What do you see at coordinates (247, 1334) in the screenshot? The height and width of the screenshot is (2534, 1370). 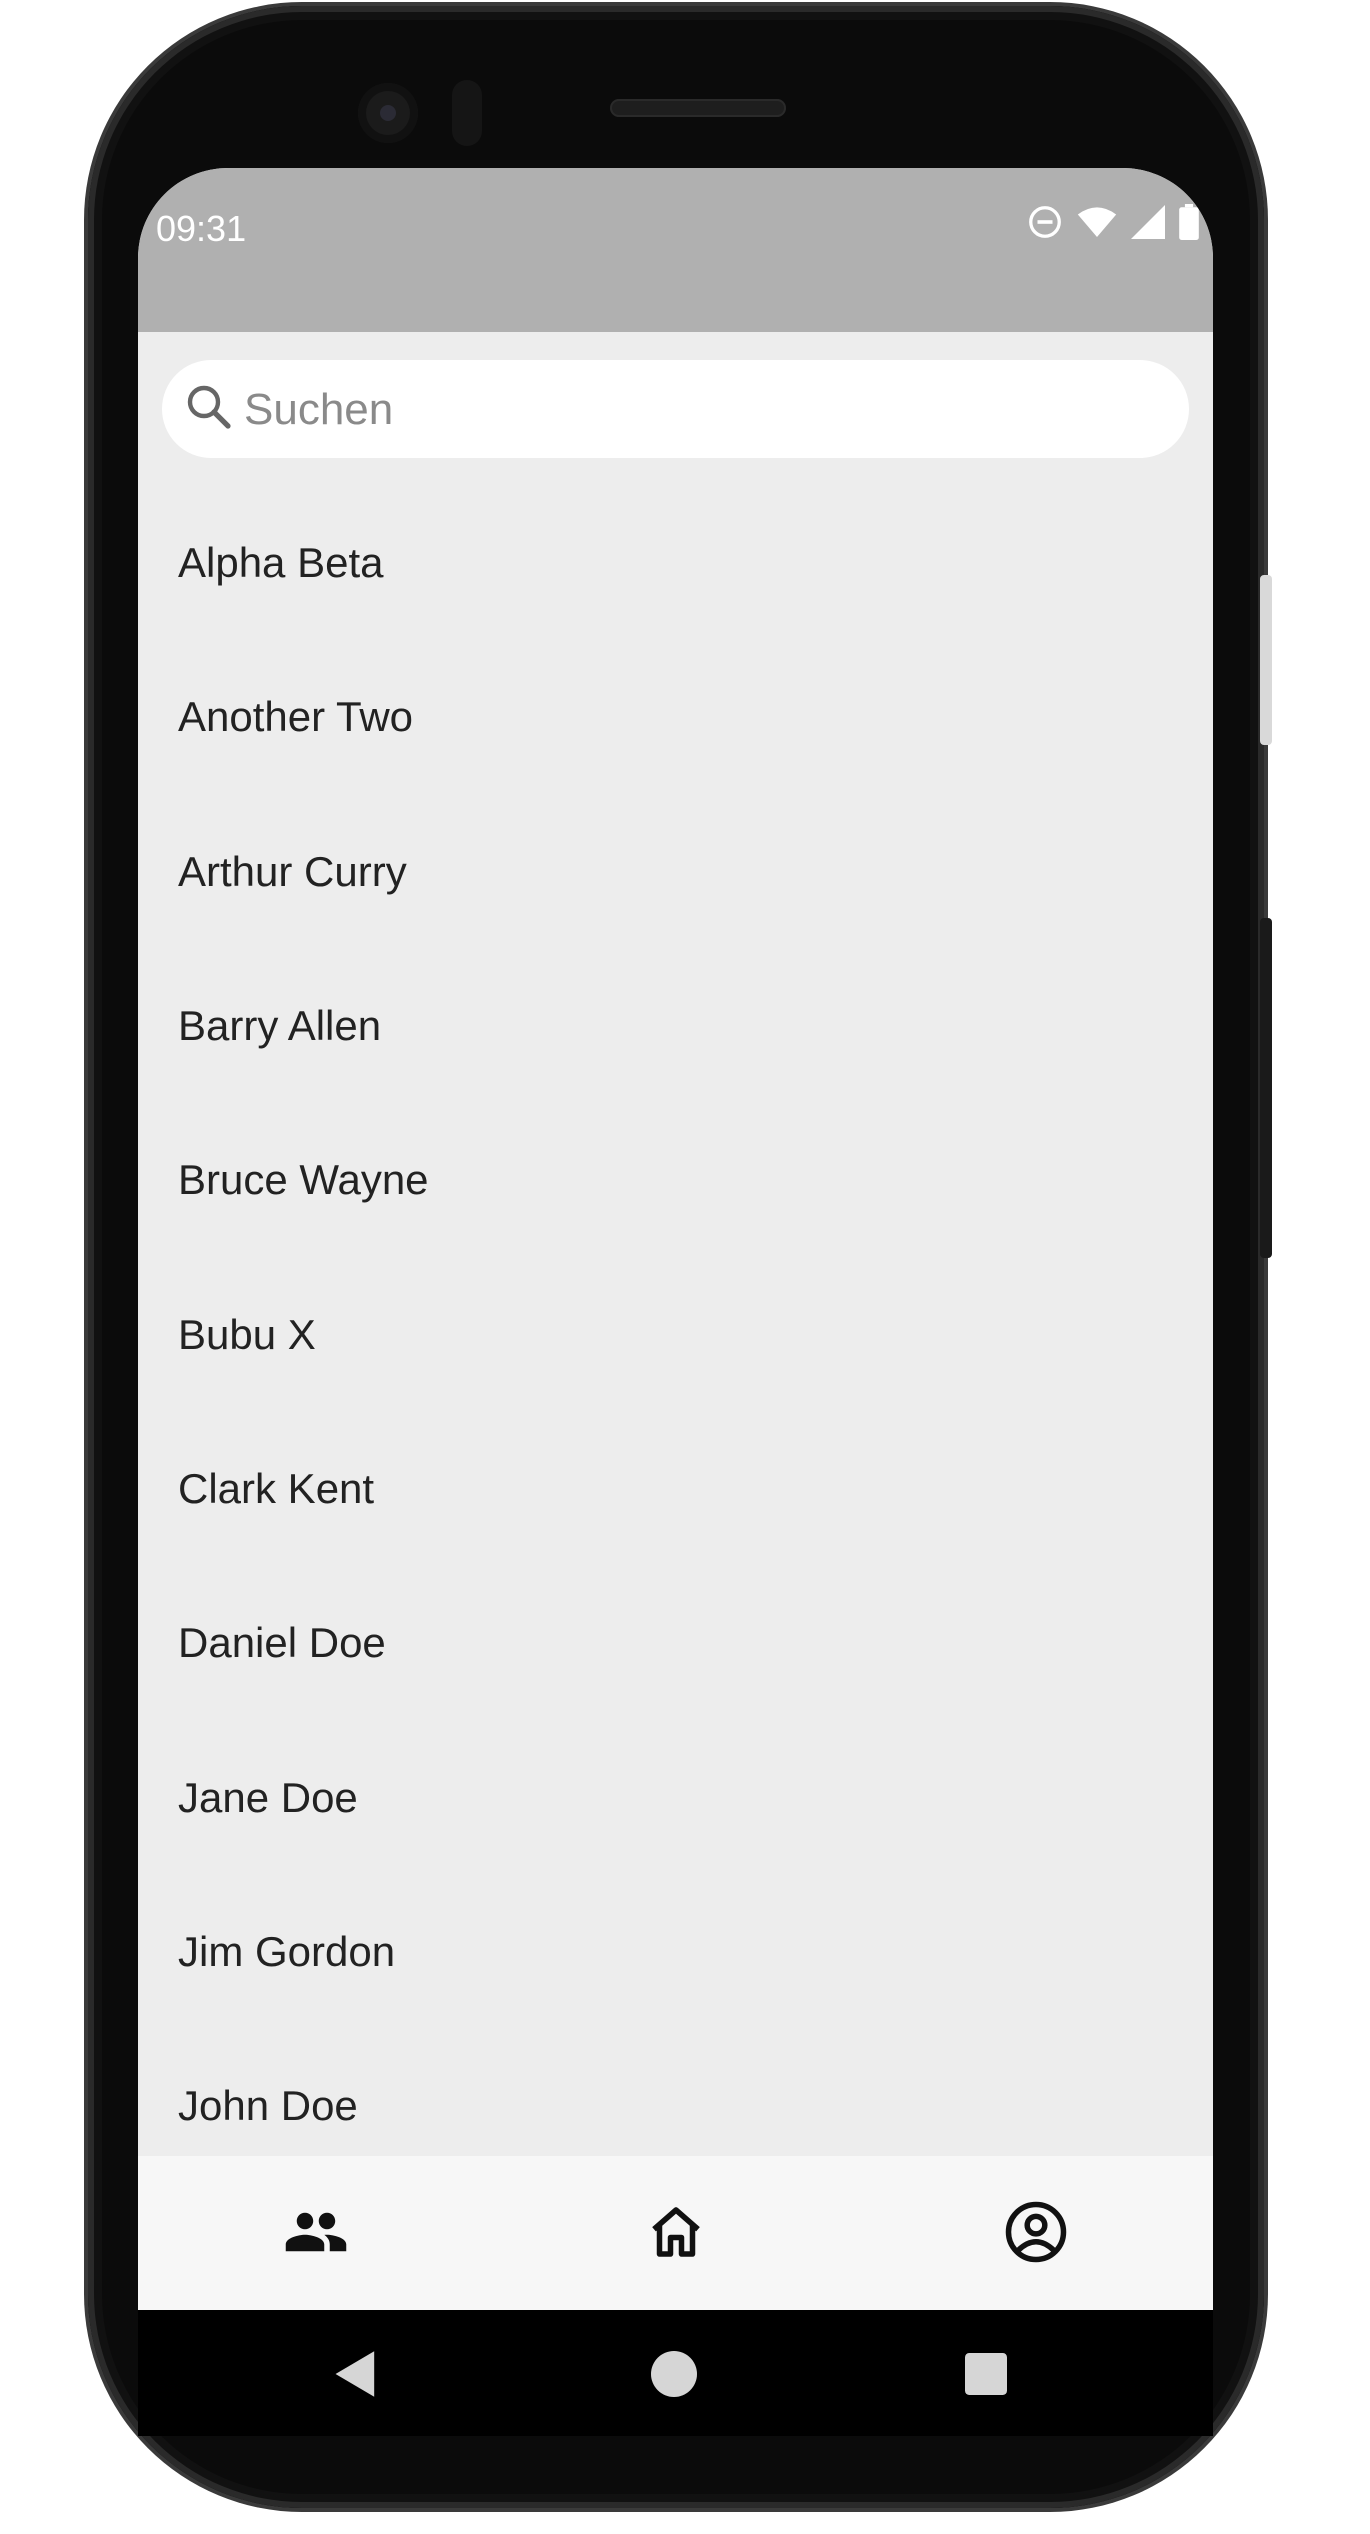 I see `contact-name: Bubu X` at bounding box center [247, 1334].